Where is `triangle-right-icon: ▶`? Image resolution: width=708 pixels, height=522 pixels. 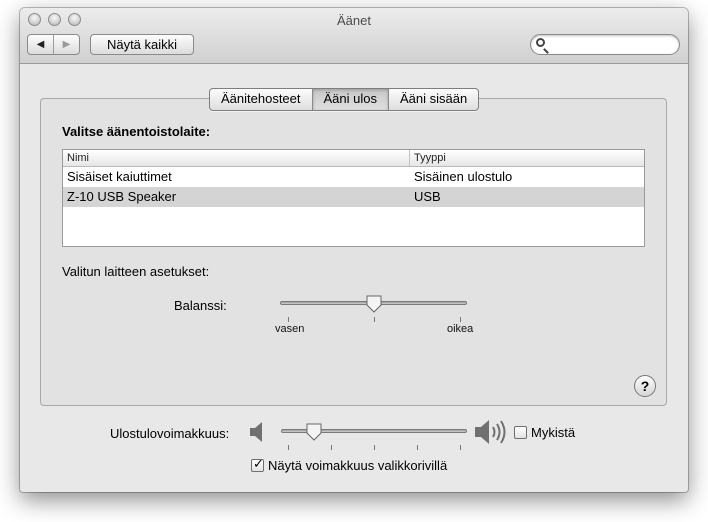 triangle-right-icon: ▶ is located at coordinates (66, 44).